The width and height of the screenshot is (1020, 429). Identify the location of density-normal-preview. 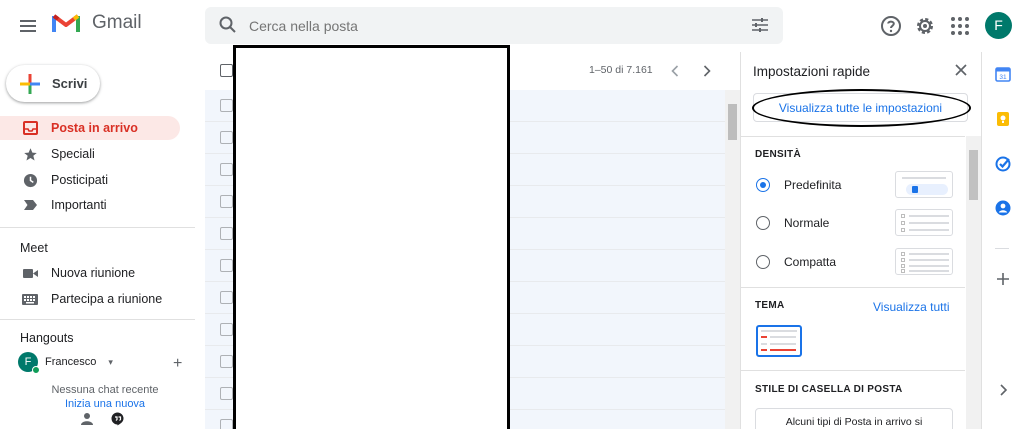
(924, 222).